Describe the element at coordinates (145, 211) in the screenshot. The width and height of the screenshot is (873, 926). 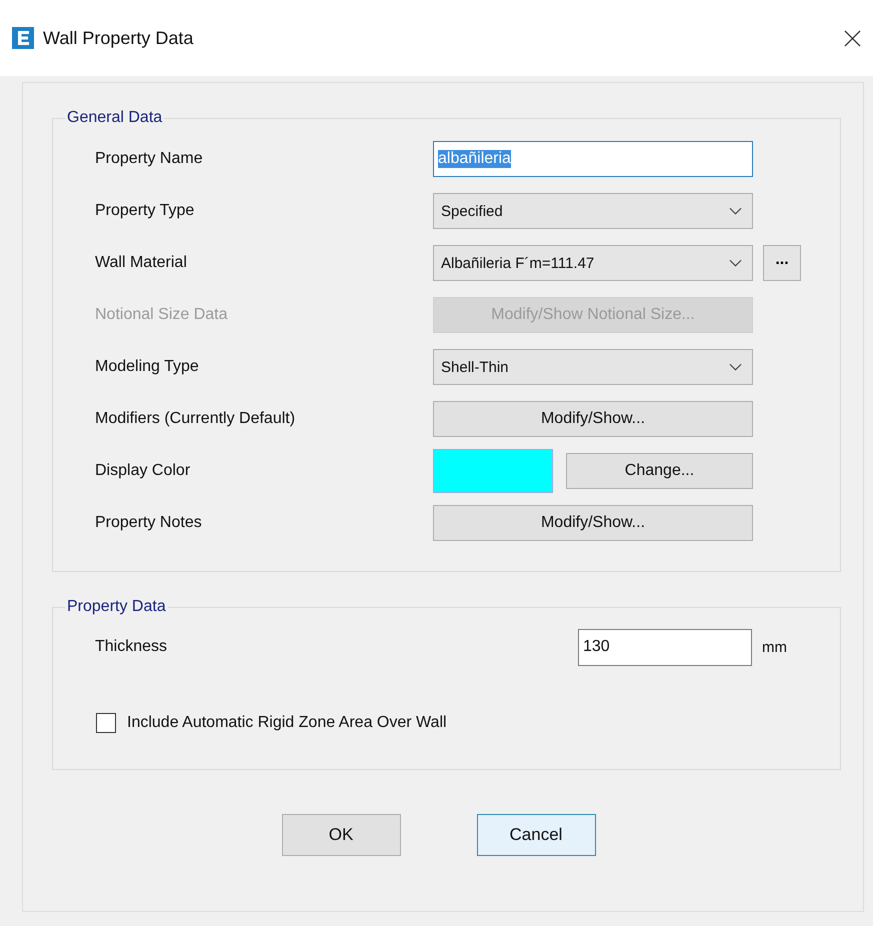
I see `field-label: Property Type` at that location.